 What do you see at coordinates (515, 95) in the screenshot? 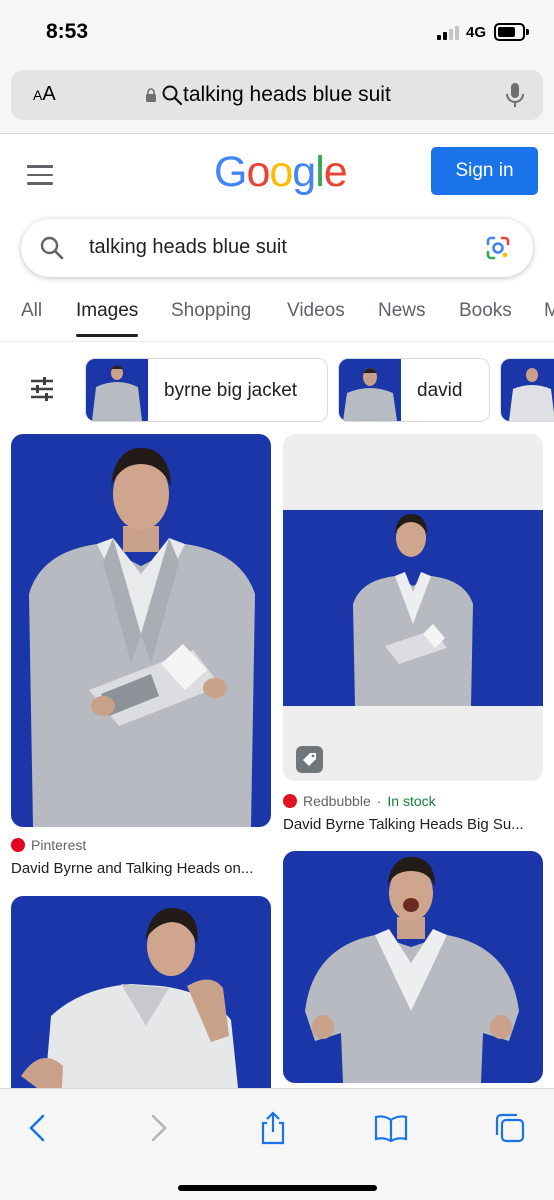
I see `microphone-icon` at bounding box center [515, 95].